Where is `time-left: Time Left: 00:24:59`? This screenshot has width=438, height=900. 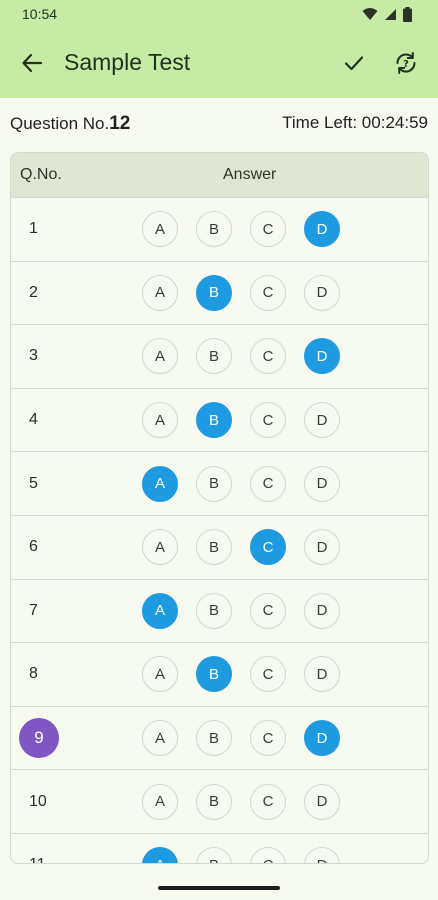
time-left: Time Left: 00:24:59 is located at coordinates (355, 122).